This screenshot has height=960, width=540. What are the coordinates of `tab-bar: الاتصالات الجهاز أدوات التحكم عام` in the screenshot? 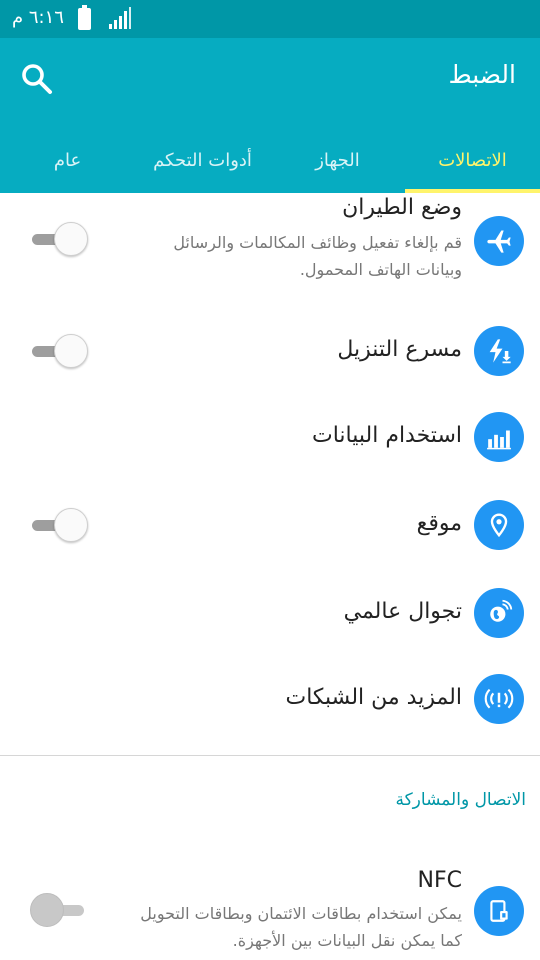 It's located at (270, 160).